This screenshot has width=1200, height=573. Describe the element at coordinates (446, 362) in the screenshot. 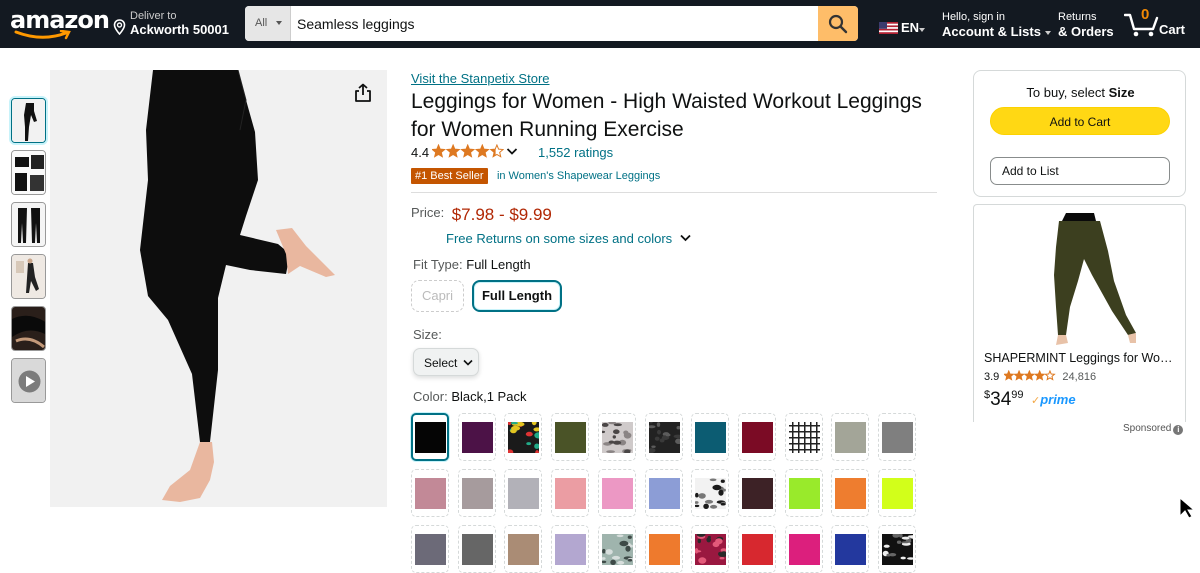

I see `size-select: Select` at that location.